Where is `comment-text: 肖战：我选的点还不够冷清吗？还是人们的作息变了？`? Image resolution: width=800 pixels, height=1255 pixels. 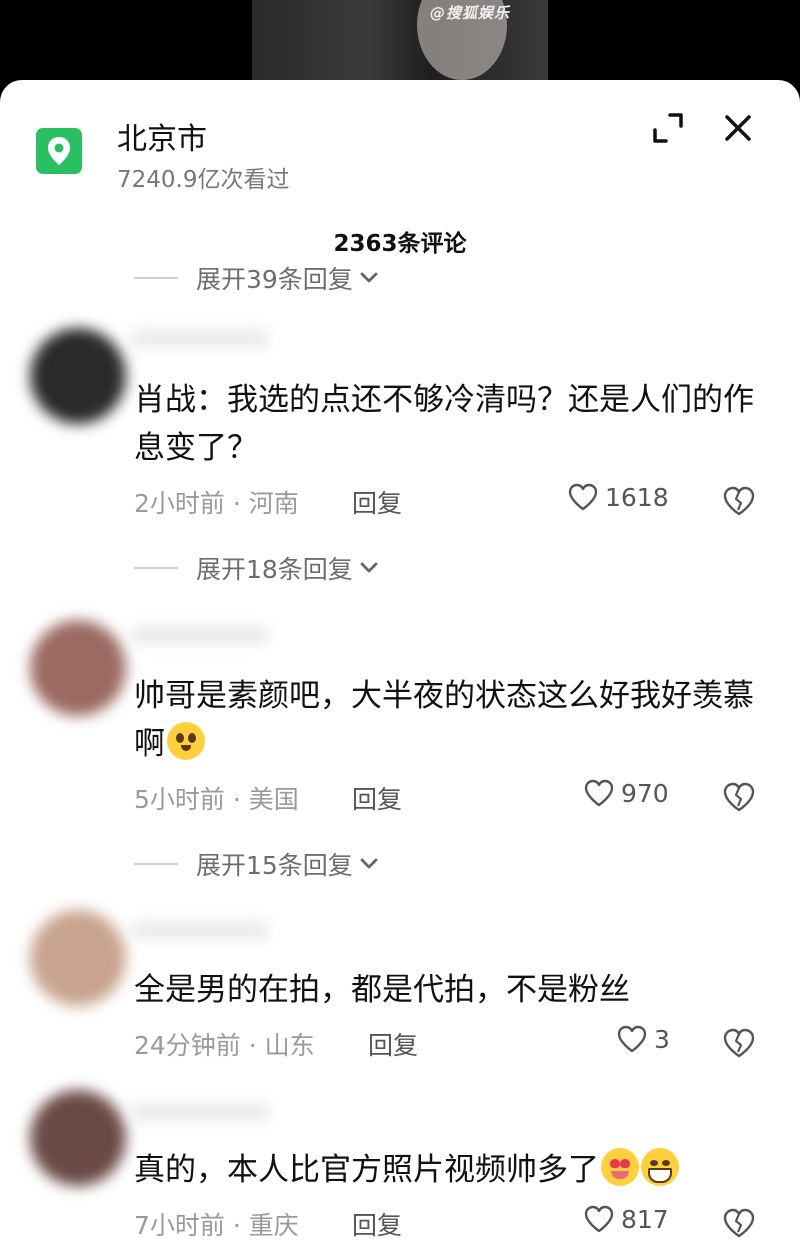
comment-text: 肖战：我选的点还不够冷清吗？还是人们的作息变了？ is located at coordinates (444, 424).